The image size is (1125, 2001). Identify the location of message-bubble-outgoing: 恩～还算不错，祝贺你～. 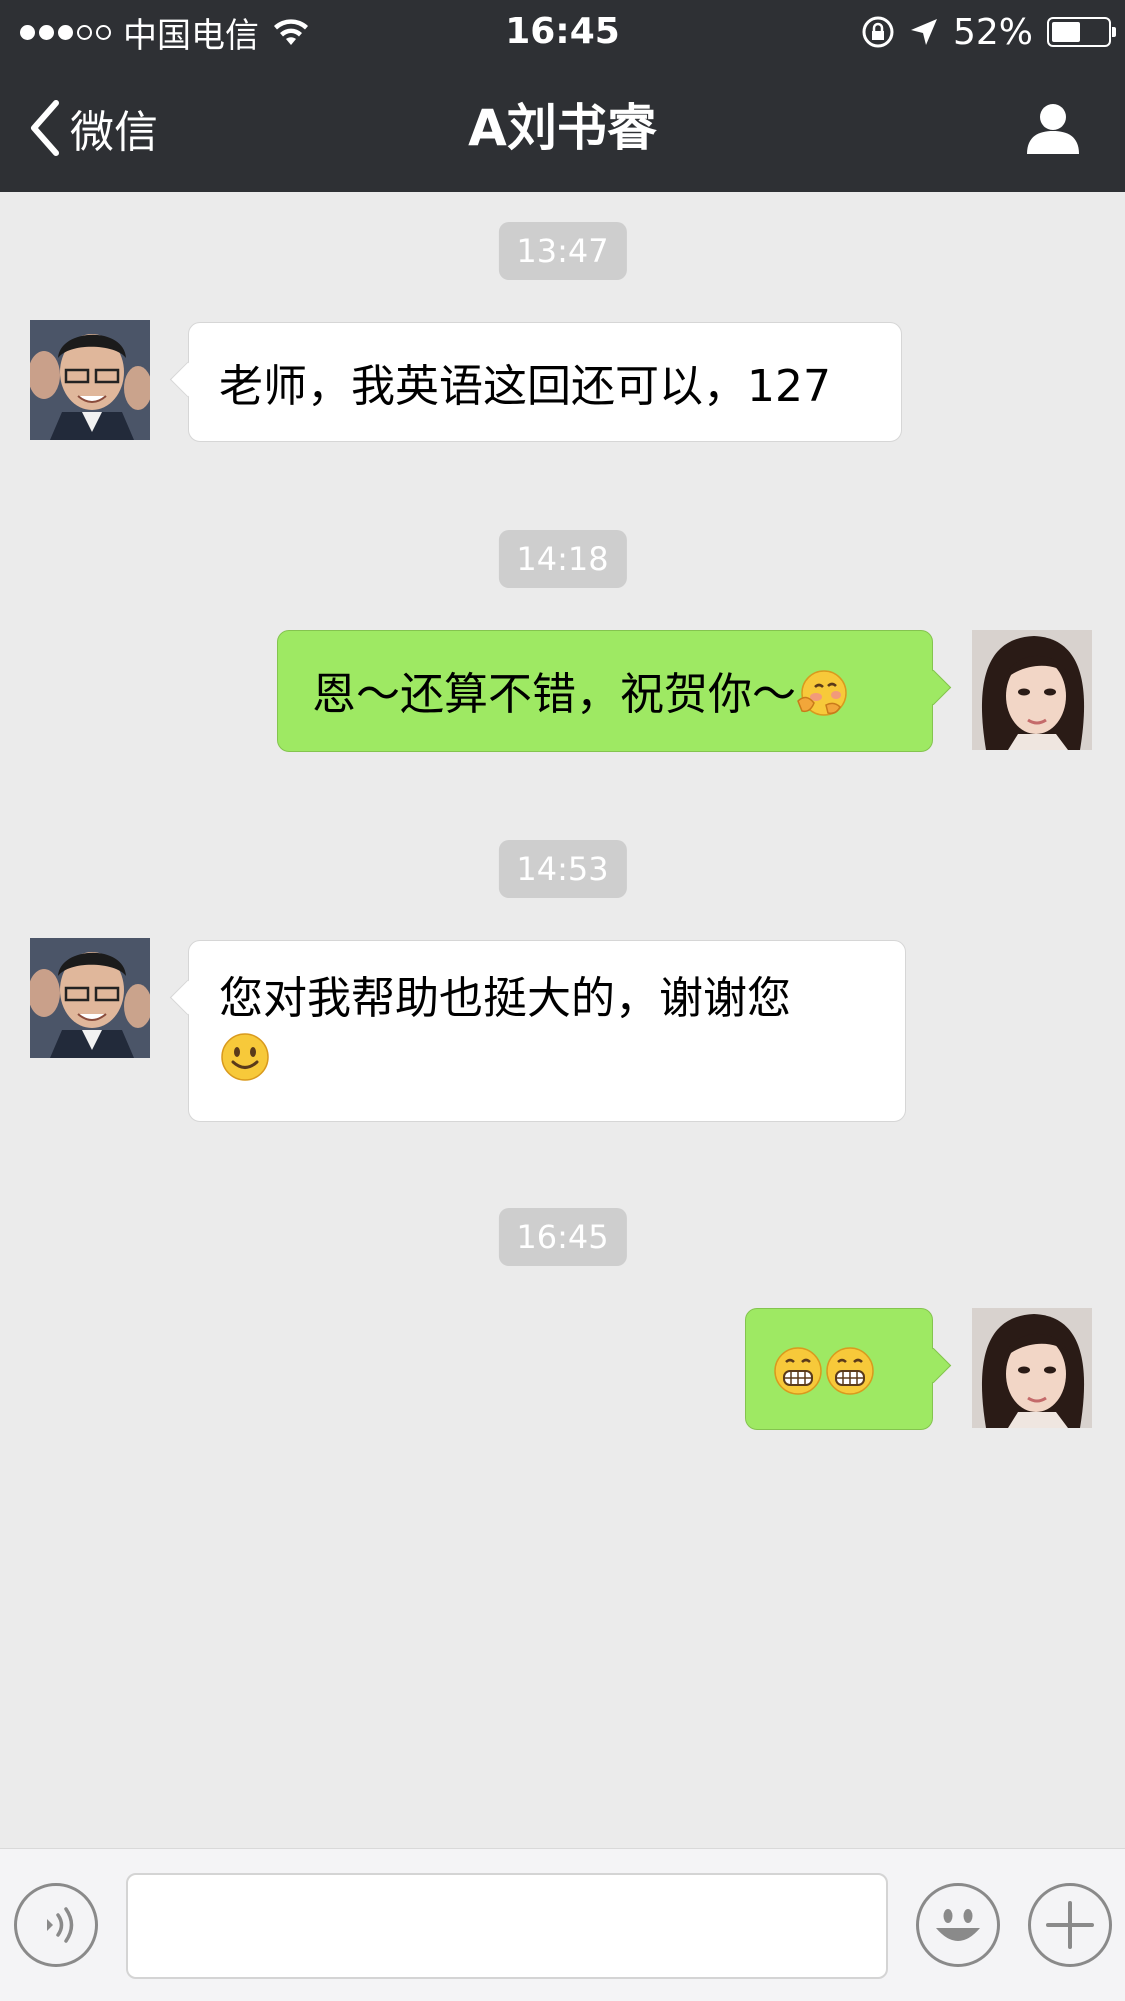
(605, 691).